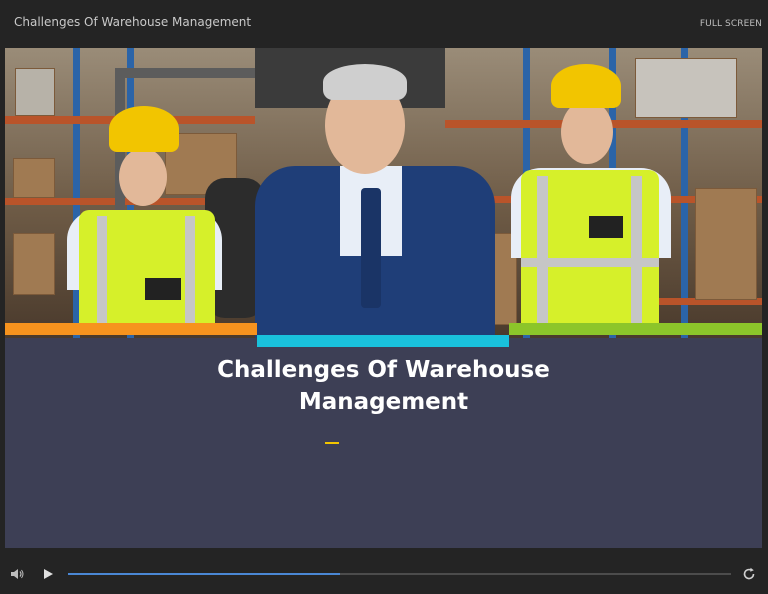 The height and width of the screenshot is (594, 768). Describe the element at coordinates (383, 402) in the screenshot. I see `slide-title-line-2: Management` at that location.